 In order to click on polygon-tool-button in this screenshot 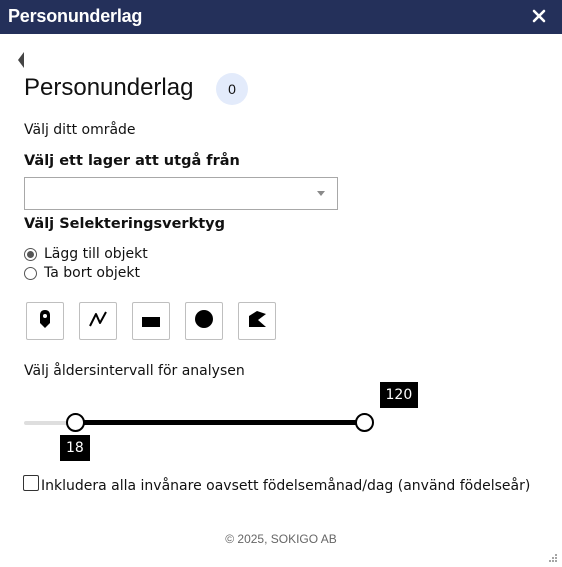, I will do `click(257, 321)`.